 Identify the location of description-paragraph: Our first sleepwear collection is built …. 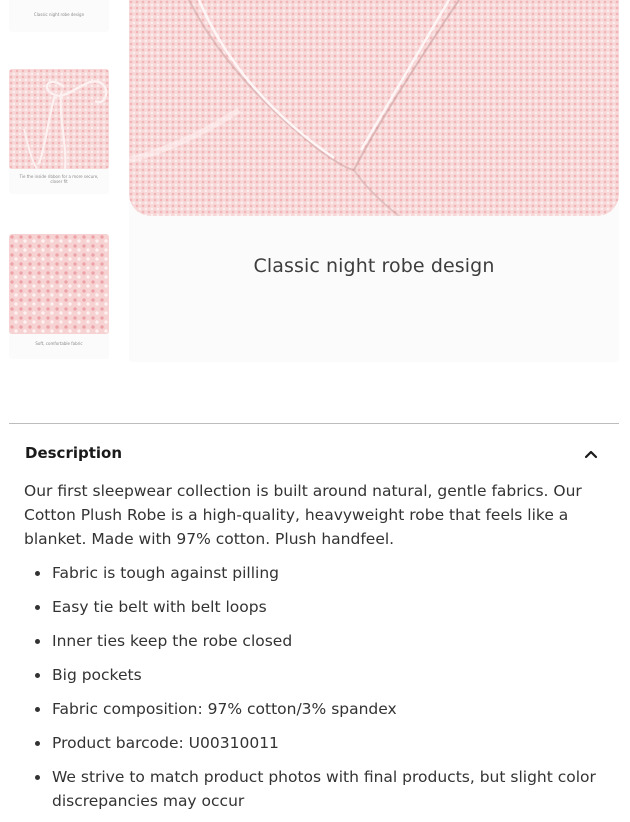
(303, 515).